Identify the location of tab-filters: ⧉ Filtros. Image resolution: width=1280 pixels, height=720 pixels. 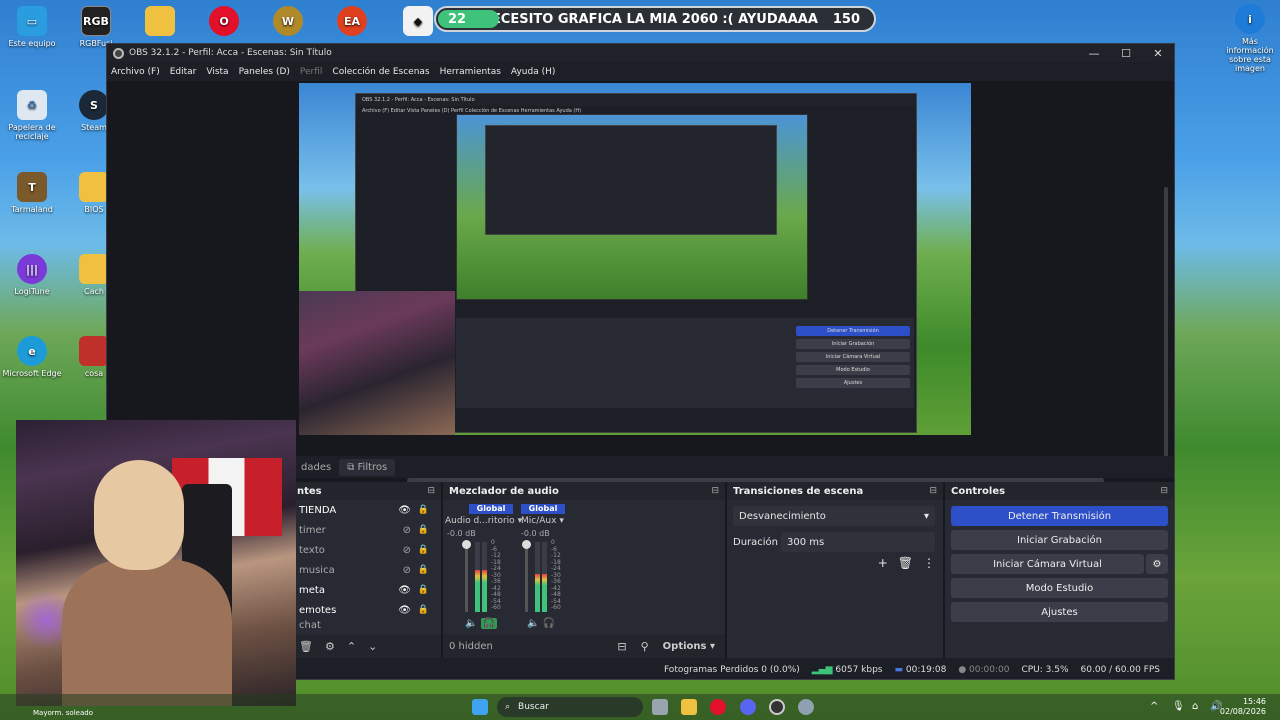
(367, 467).